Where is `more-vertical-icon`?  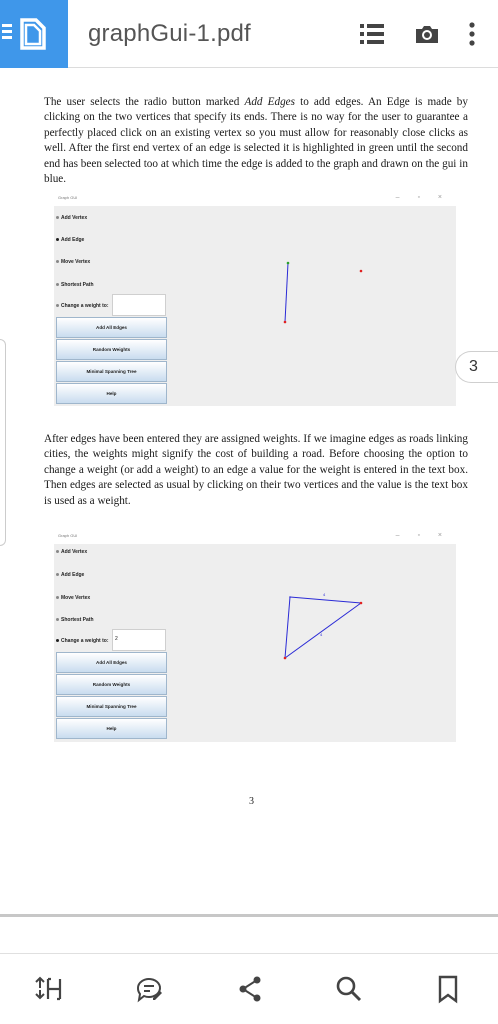
more-vertical-icon is located at coordinates (472, 34).